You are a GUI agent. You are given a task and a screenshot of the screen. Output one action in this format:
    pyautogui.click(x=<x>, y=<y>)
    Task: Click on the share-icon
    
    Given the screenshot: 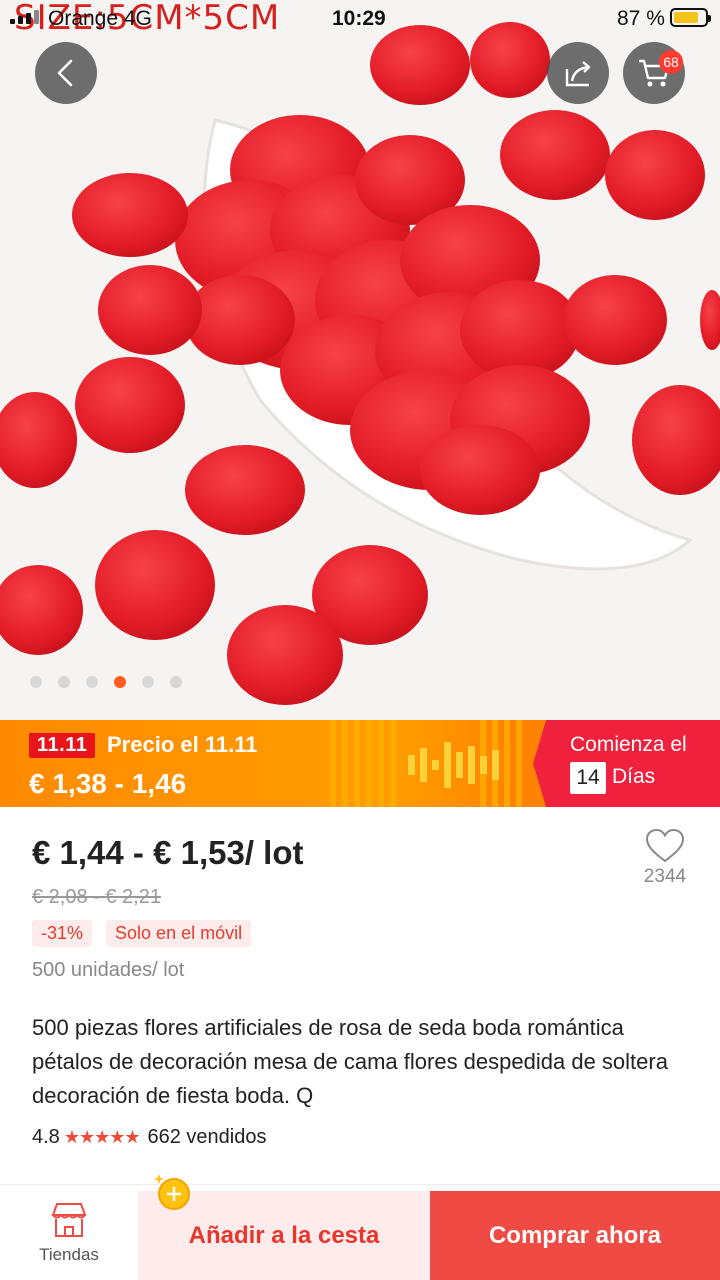 What is the action you would take?
    pyautogui.click(x=578, y=74)
    